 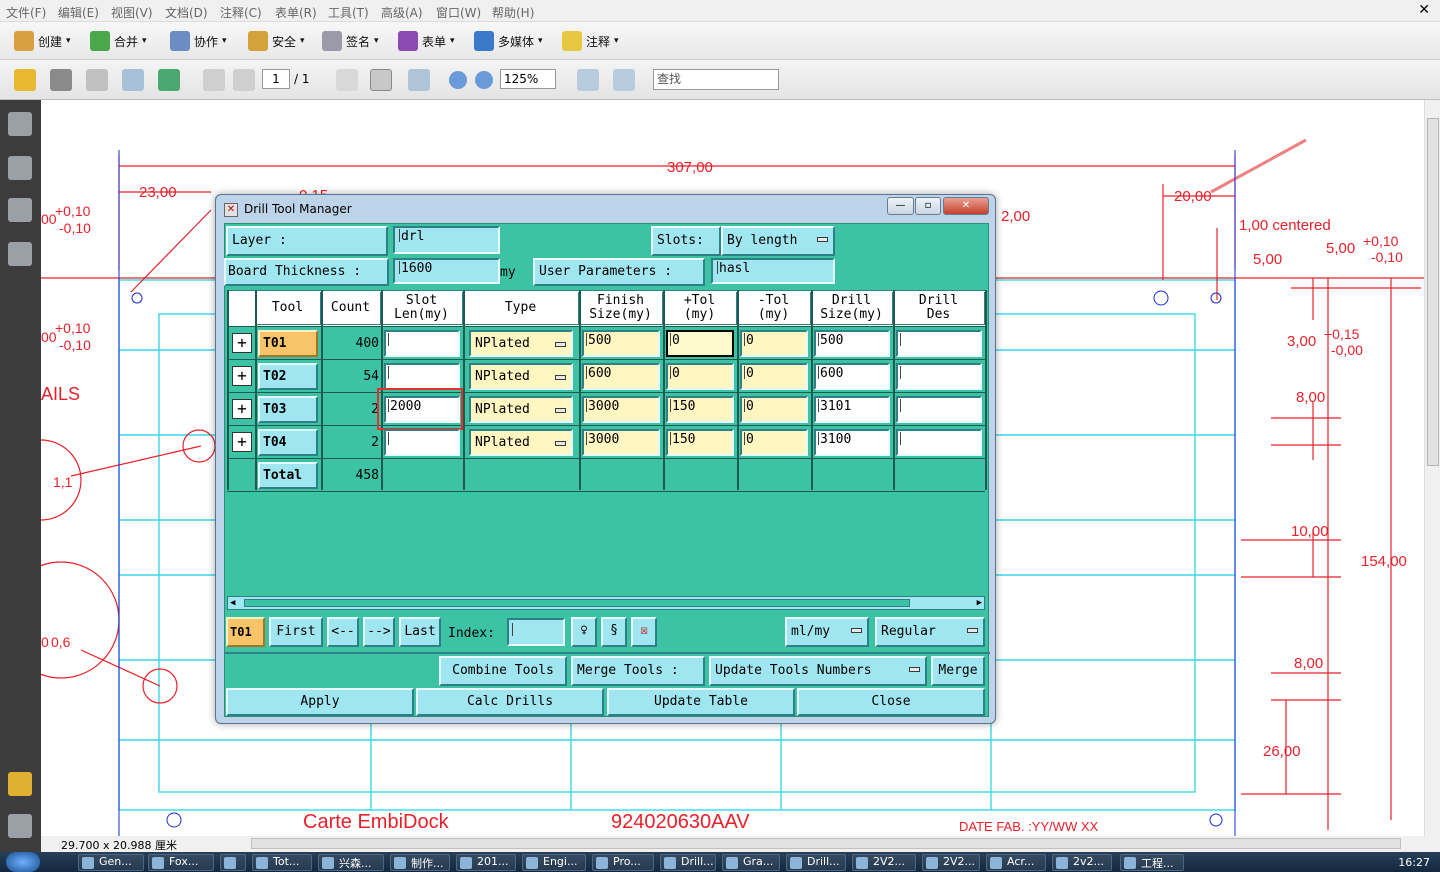 What do you see at coordinates (700, 343) in the screenshot?
I see `plus-tol-input: 0` at bounding box center [700, 343].